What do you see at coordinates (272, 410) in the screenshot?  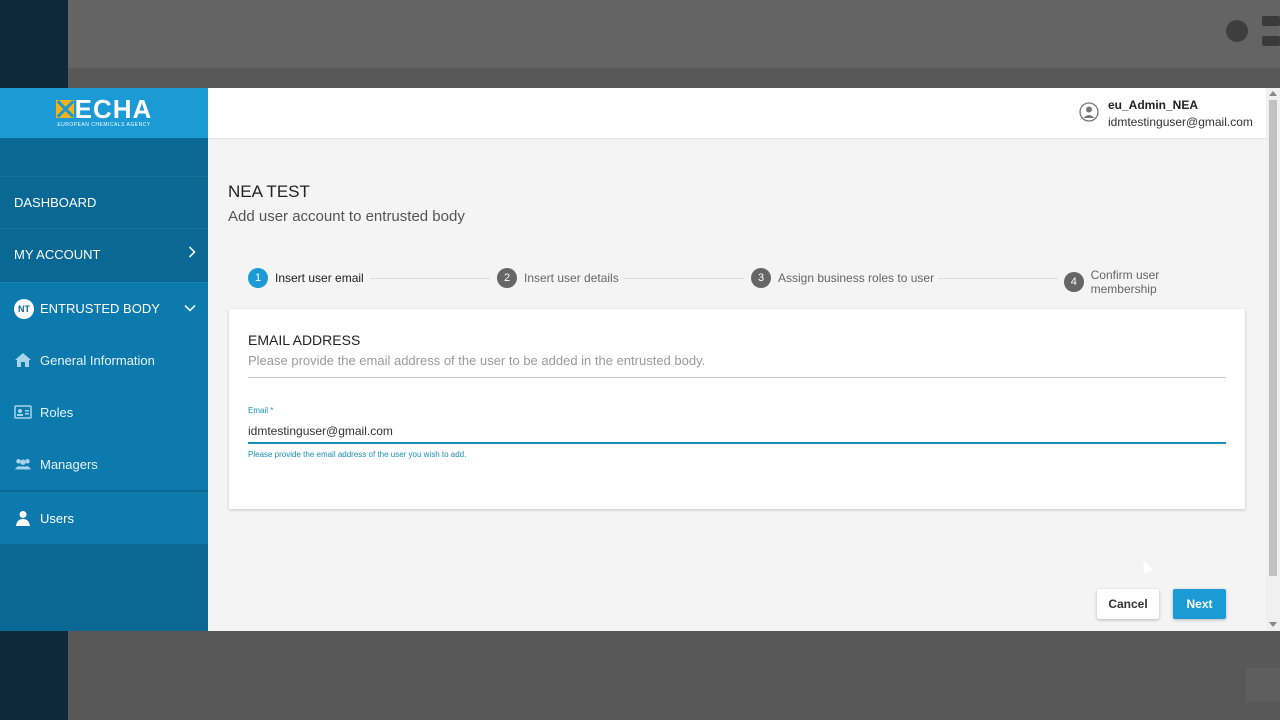 I see `required-marker: *` at bounding box center [272, 410].